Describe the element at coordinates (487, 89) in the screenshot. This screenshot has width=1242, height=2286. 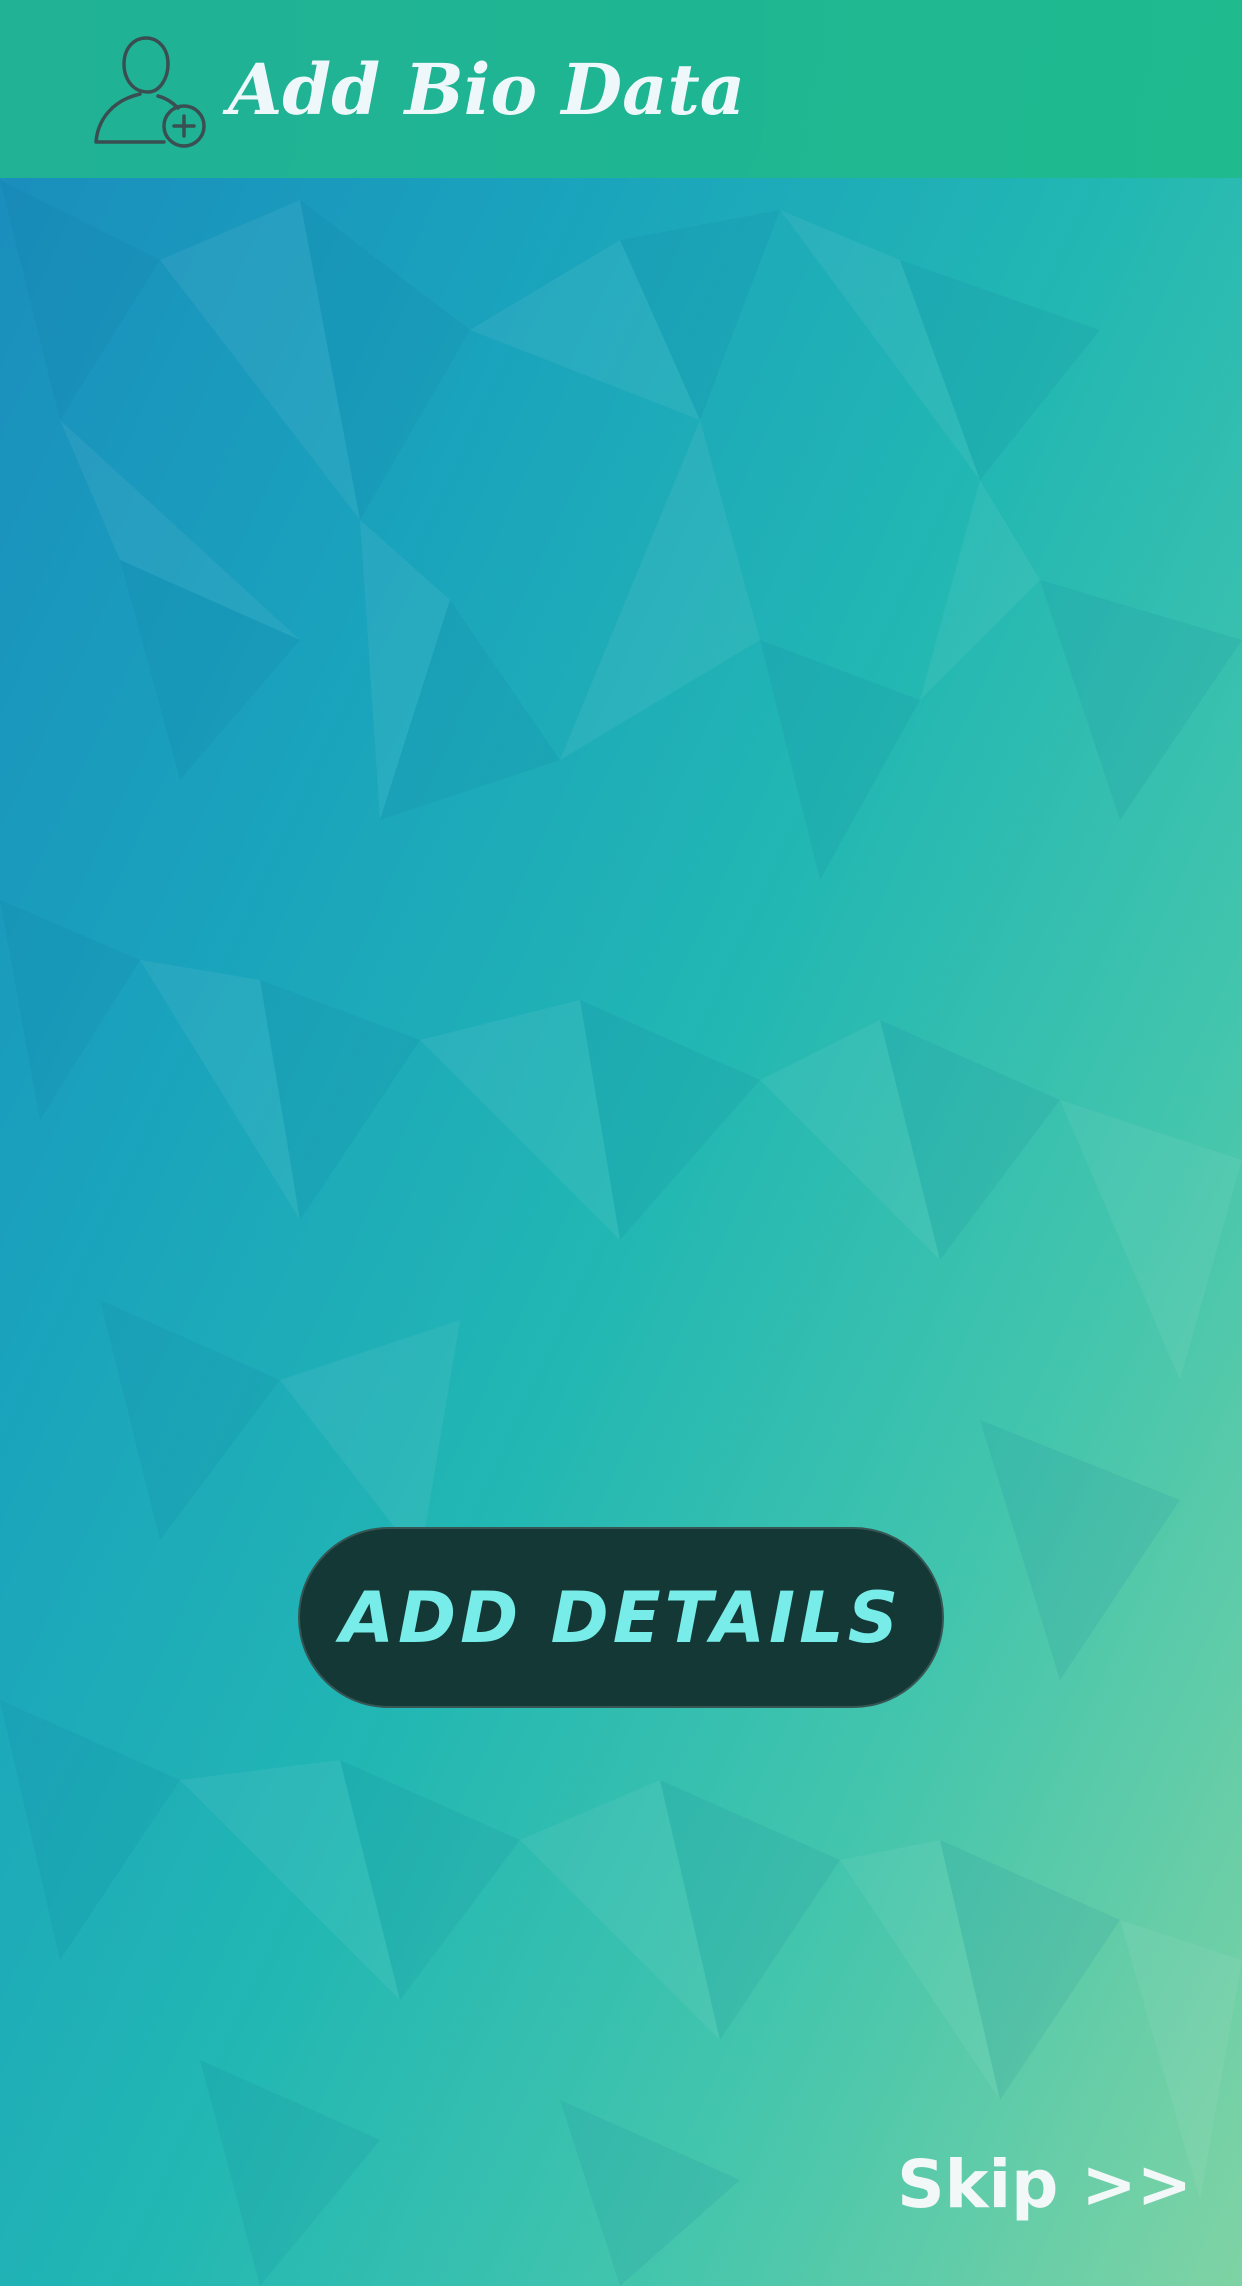
I see `page-title: Add Bio Data` at that location.